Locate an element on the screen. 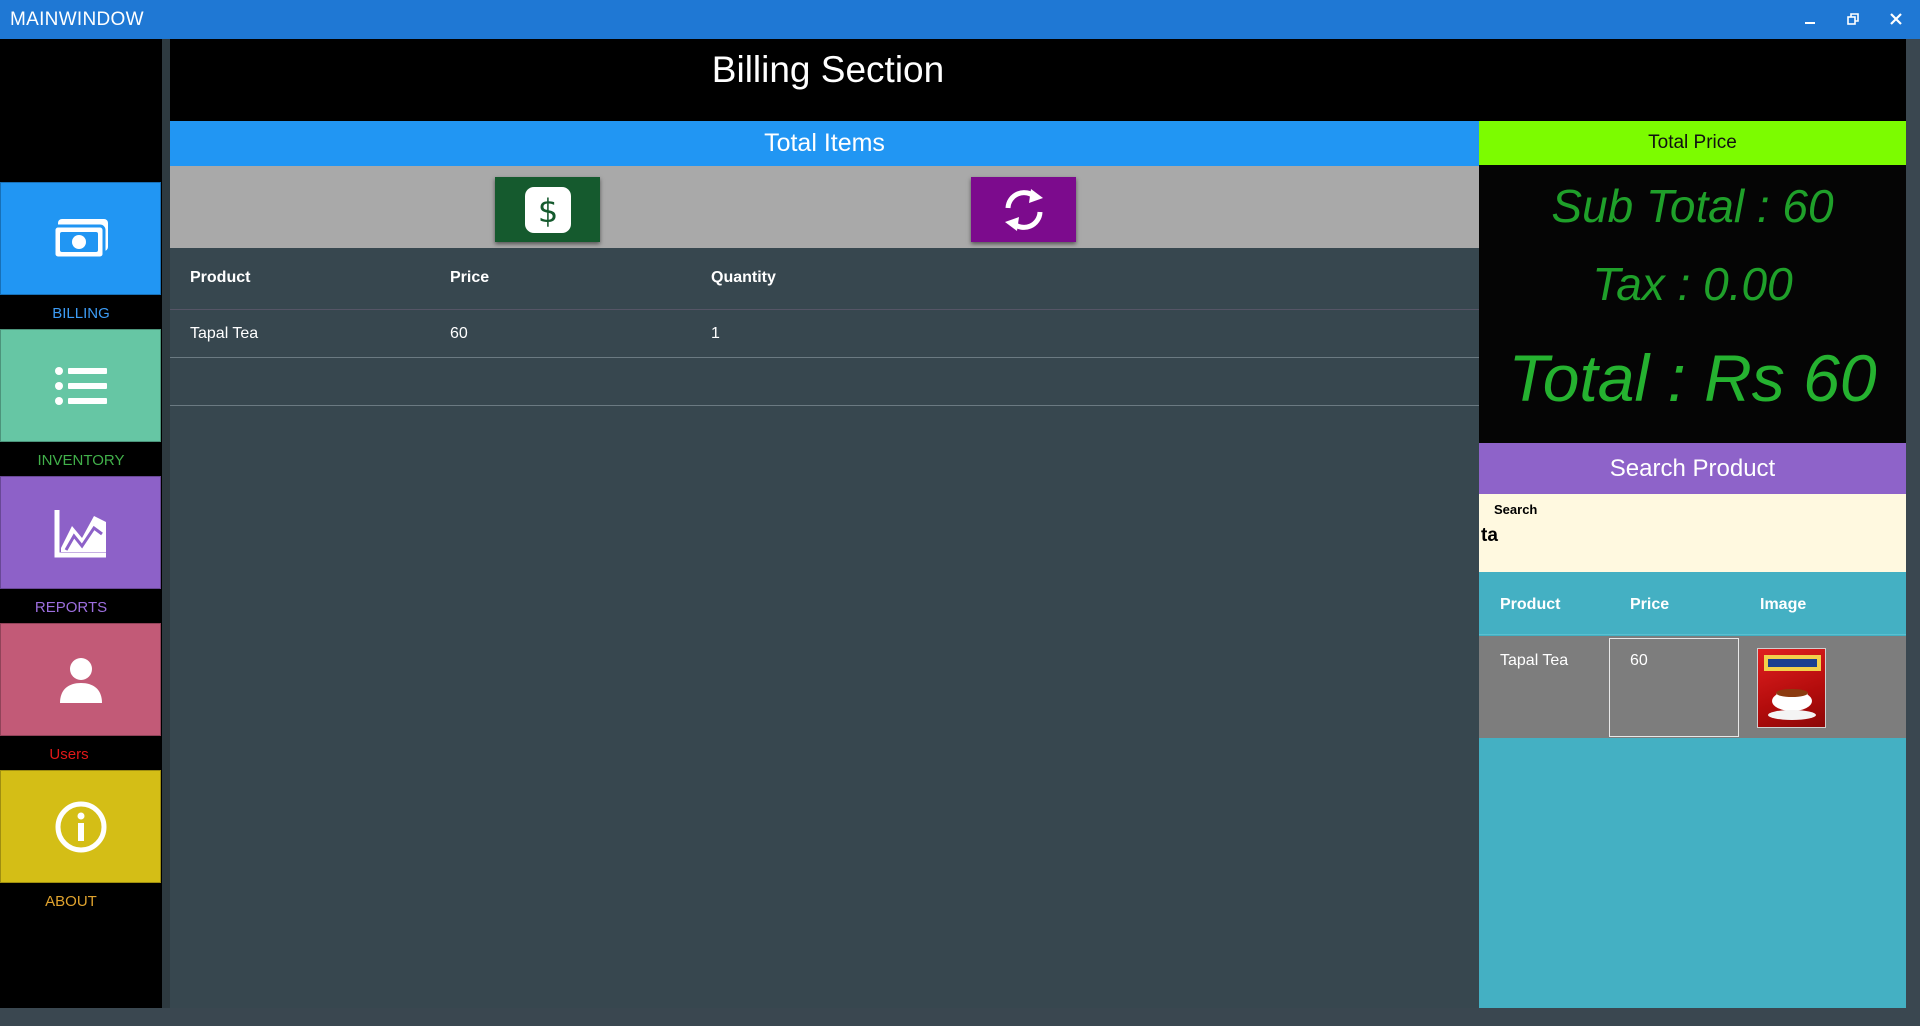 This screenshot has width=1920, height=1026. info-icon is located at coordinates (80, 826).